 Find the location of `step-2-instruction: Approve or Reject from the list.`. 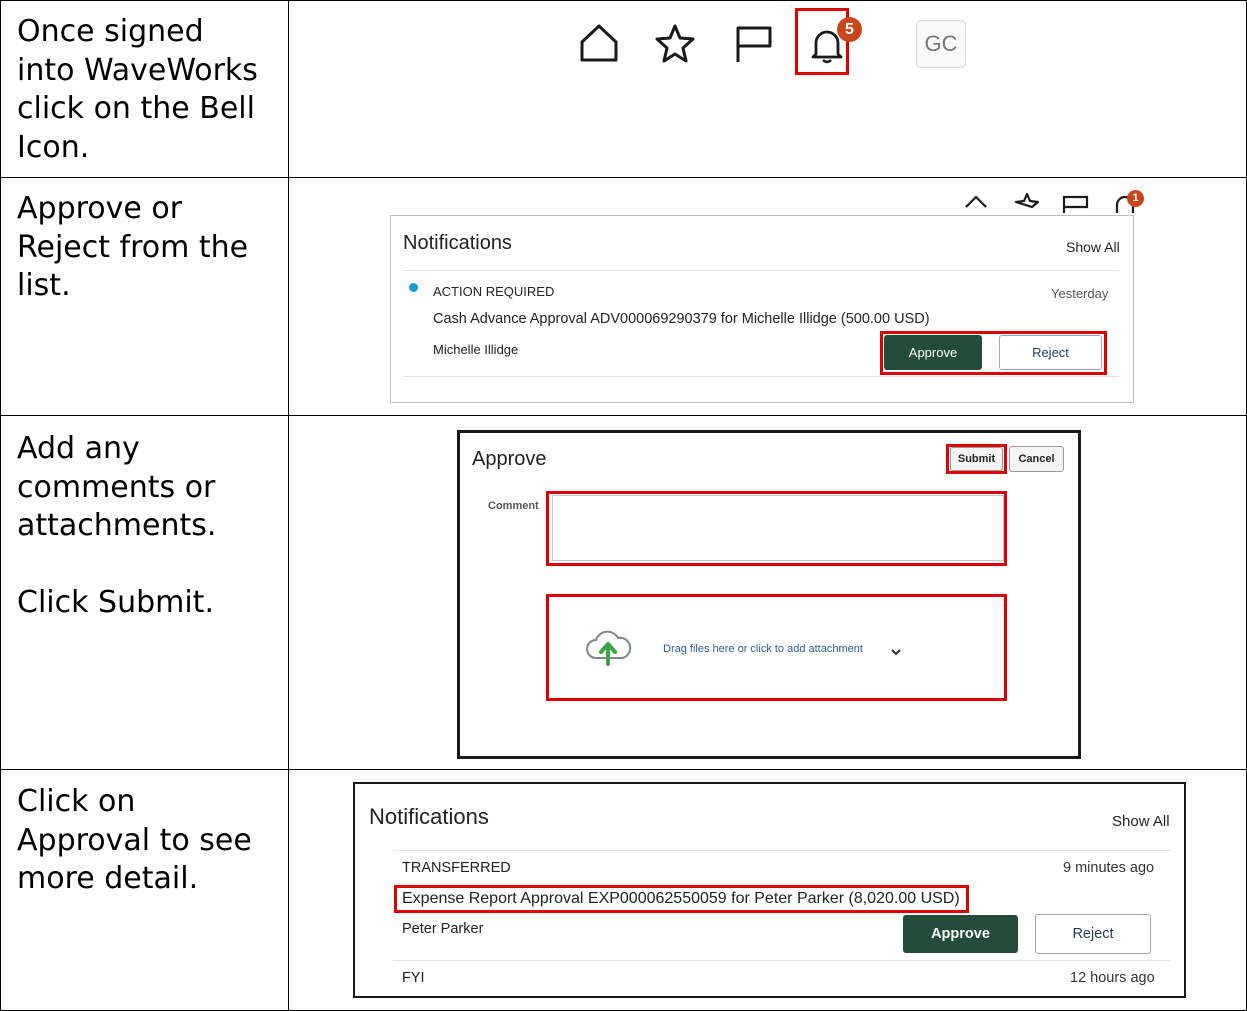

step-2-instruction: Approve or Reject from the list. is located at coordinates (133, 247).